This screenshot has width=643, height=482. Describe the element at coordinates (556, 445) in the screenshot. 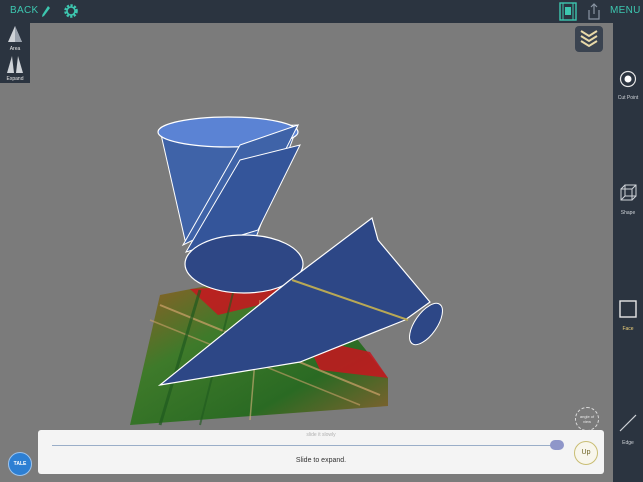

I see `slider-thumb` at that location.